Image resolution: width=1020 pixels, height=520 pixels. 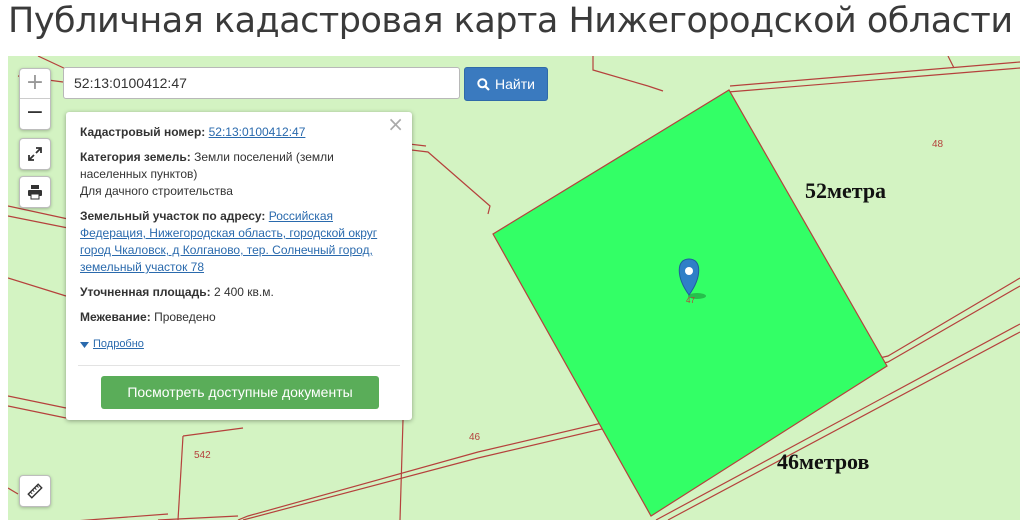 I want to click on survey-value: Проведено, so click(x=185, y=317).